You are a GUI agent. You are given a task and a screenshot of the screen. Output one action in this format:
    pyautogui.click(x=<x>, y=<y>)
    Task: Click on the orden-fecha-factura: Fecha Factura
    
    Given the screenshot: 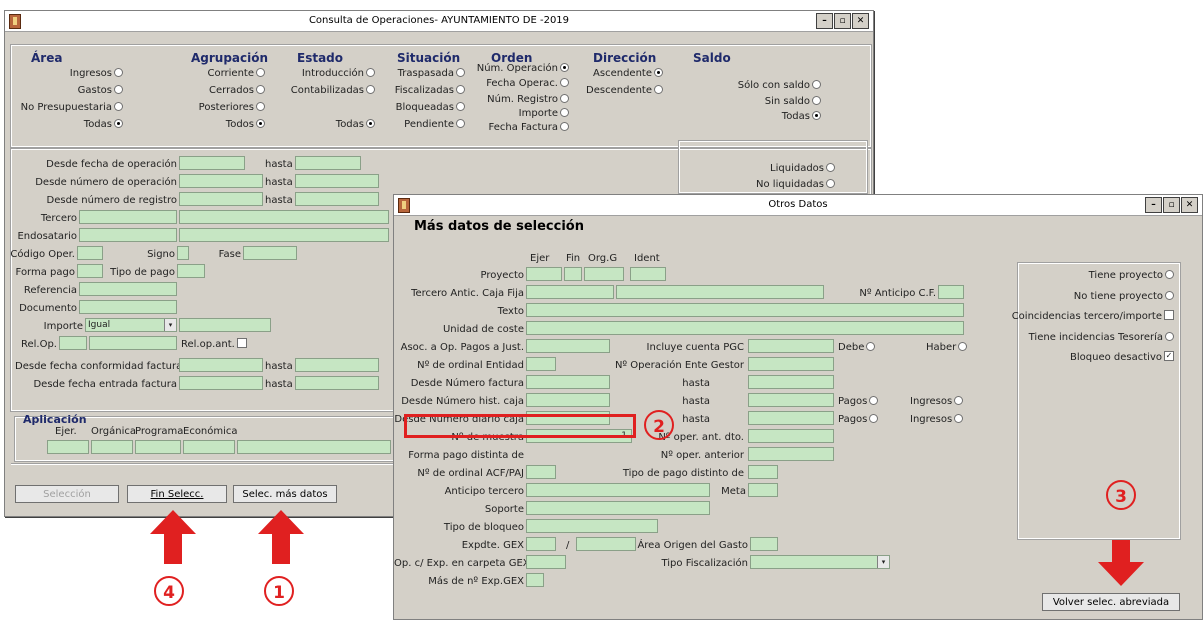 What is the action you would take?
    pyautogui.click(x=517, y=127)
    